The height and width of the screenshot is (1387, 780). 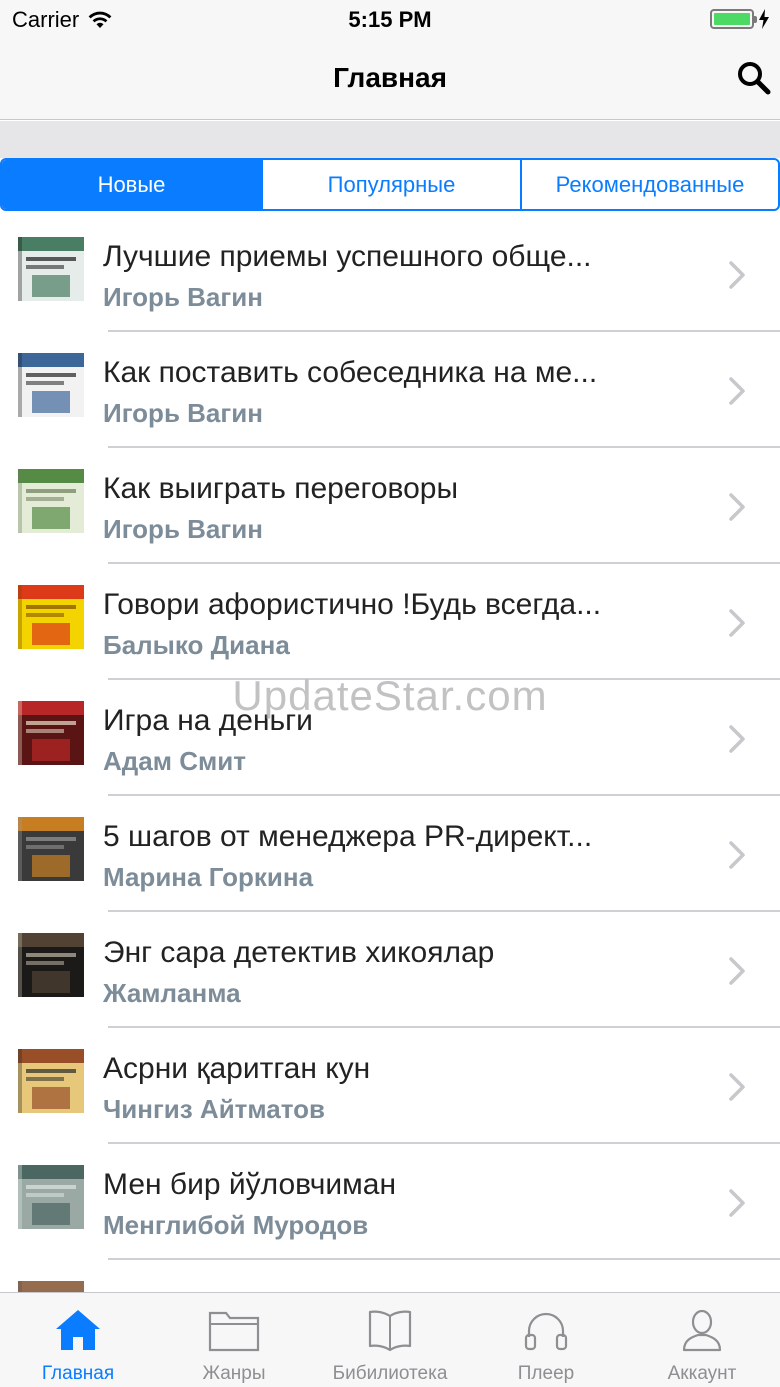 I want to click on list-item: Асрни қаритган кун Чингиз Айтматов, so click(x=390, y=1086).